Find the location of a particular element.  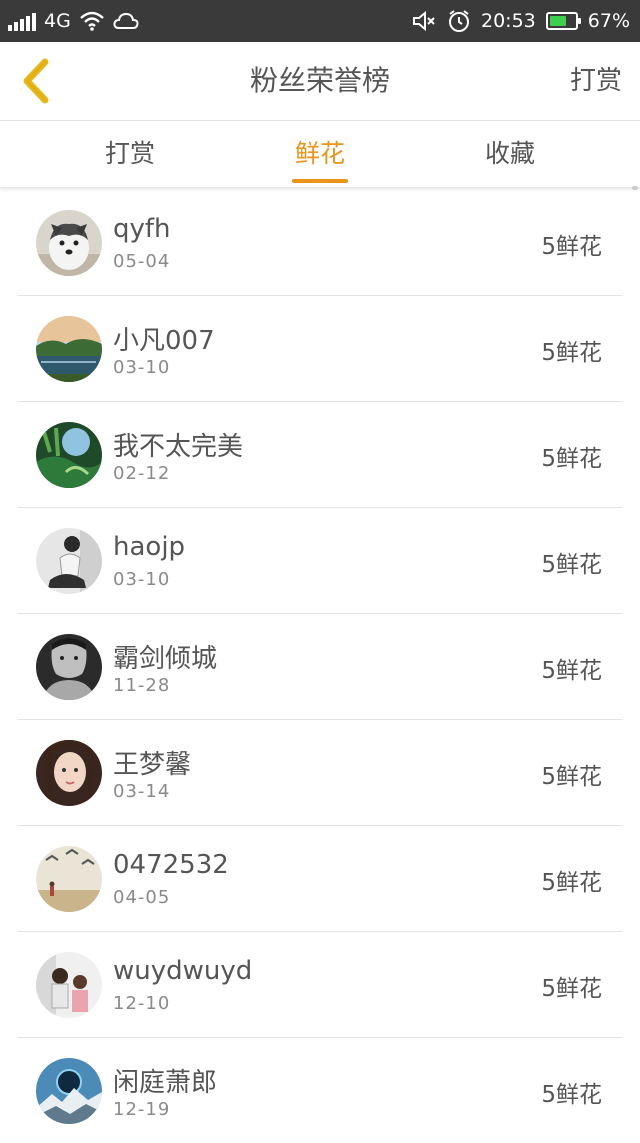

tab-favorites: 收藏 is located at coordinates (510, 154).